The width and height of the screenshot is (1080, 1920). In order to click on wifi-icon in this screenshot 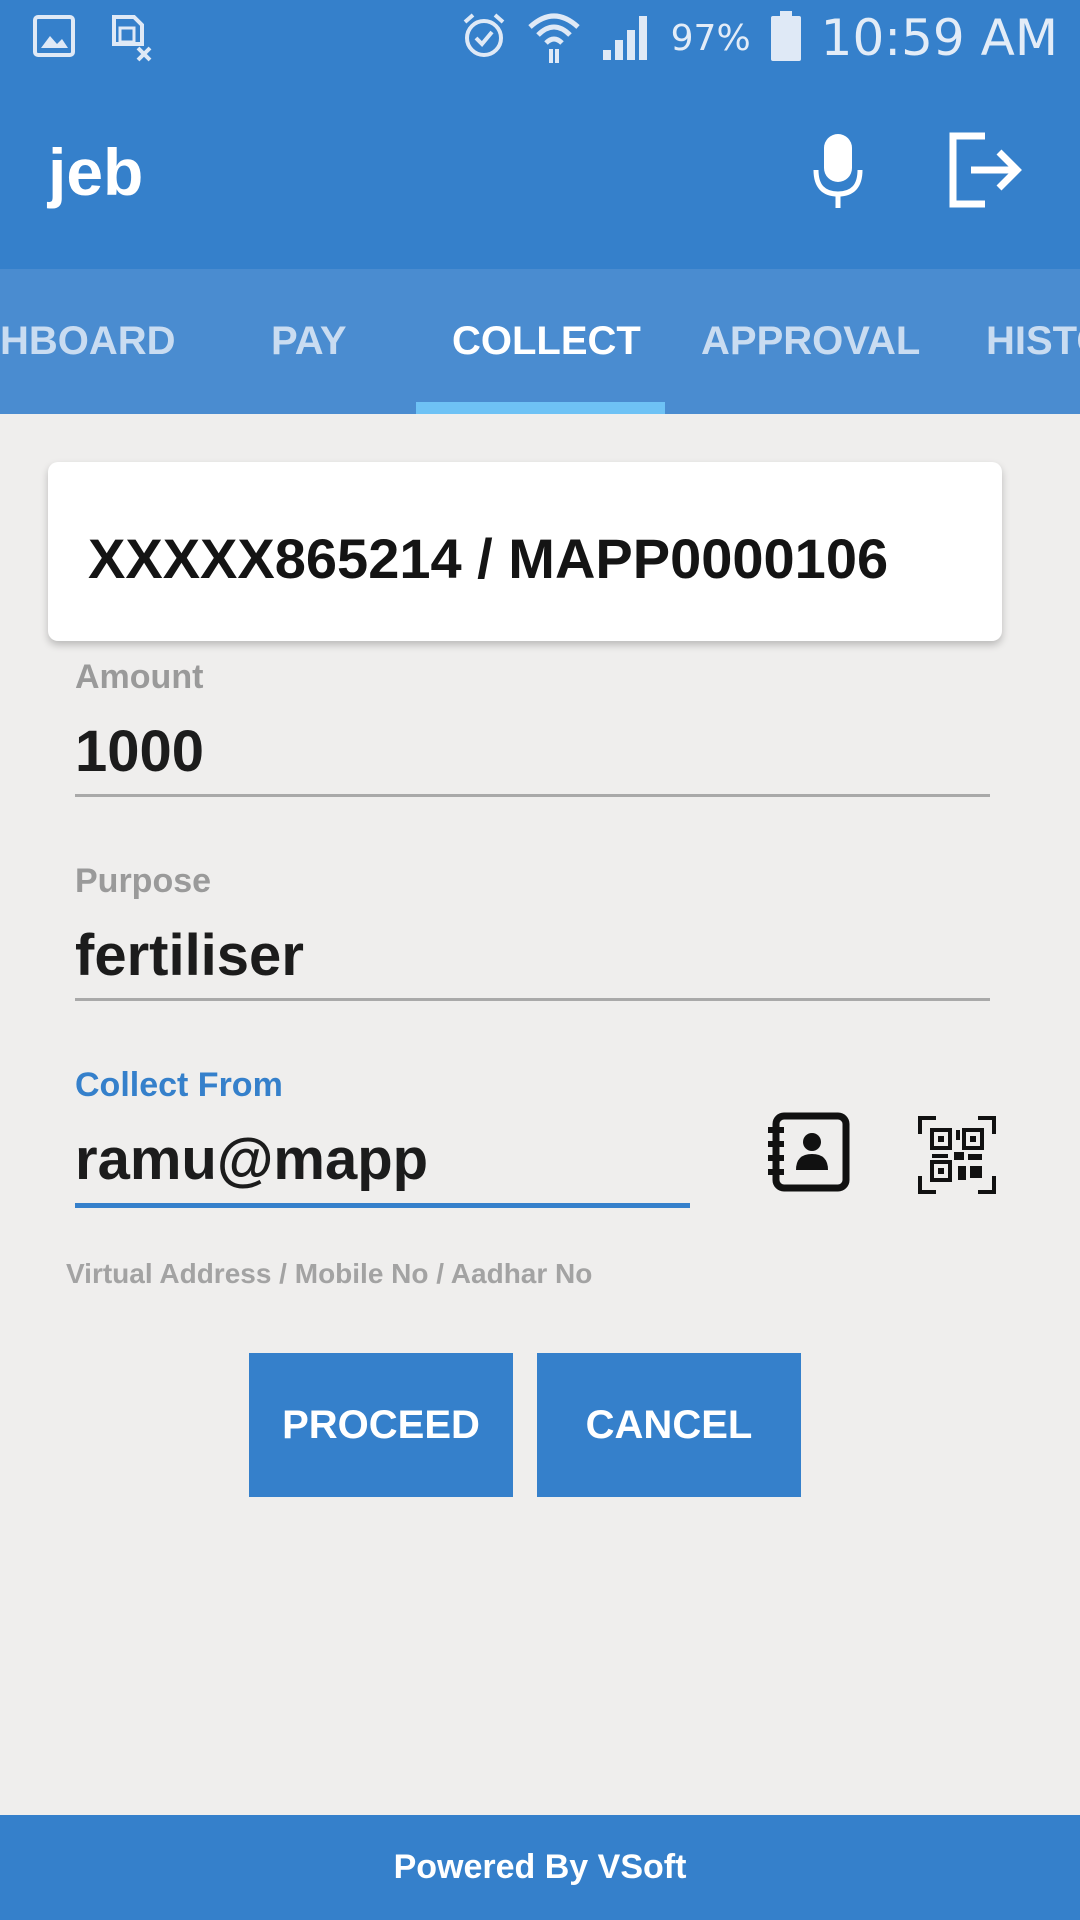, I will do `click(554, 38)`.